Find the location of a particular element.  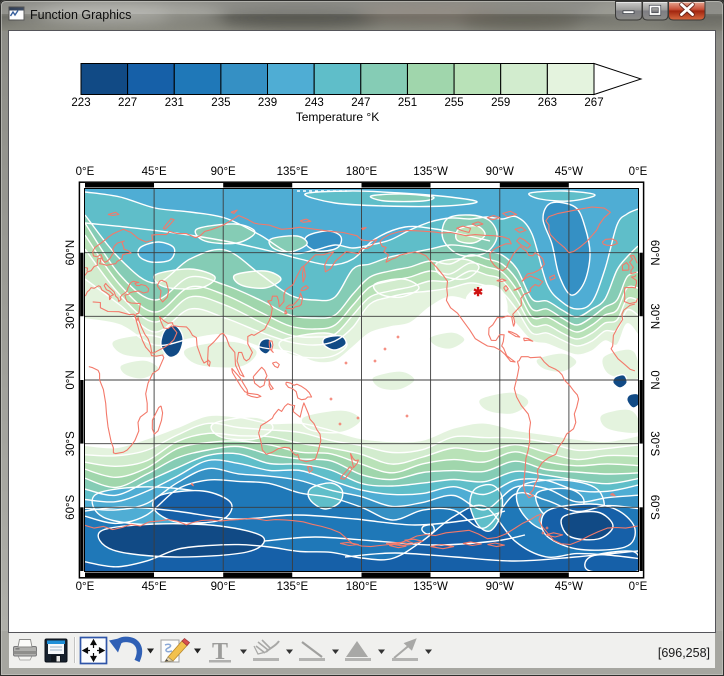

svg-text: 259 is located at coordinates (500, 103).